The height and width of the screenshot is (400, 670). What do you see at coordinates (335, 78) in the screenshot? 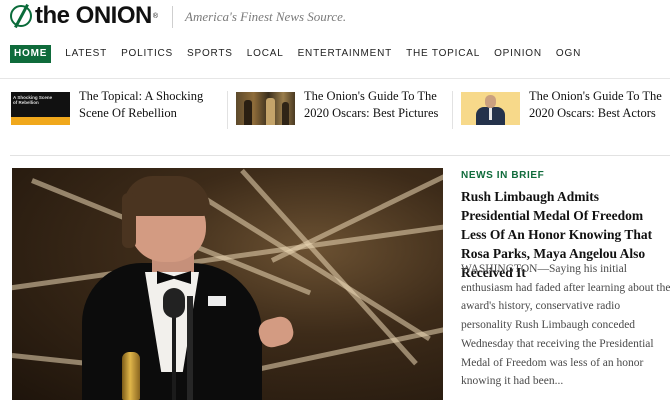
I see `nav-divider` at bounding box center [335, 78].